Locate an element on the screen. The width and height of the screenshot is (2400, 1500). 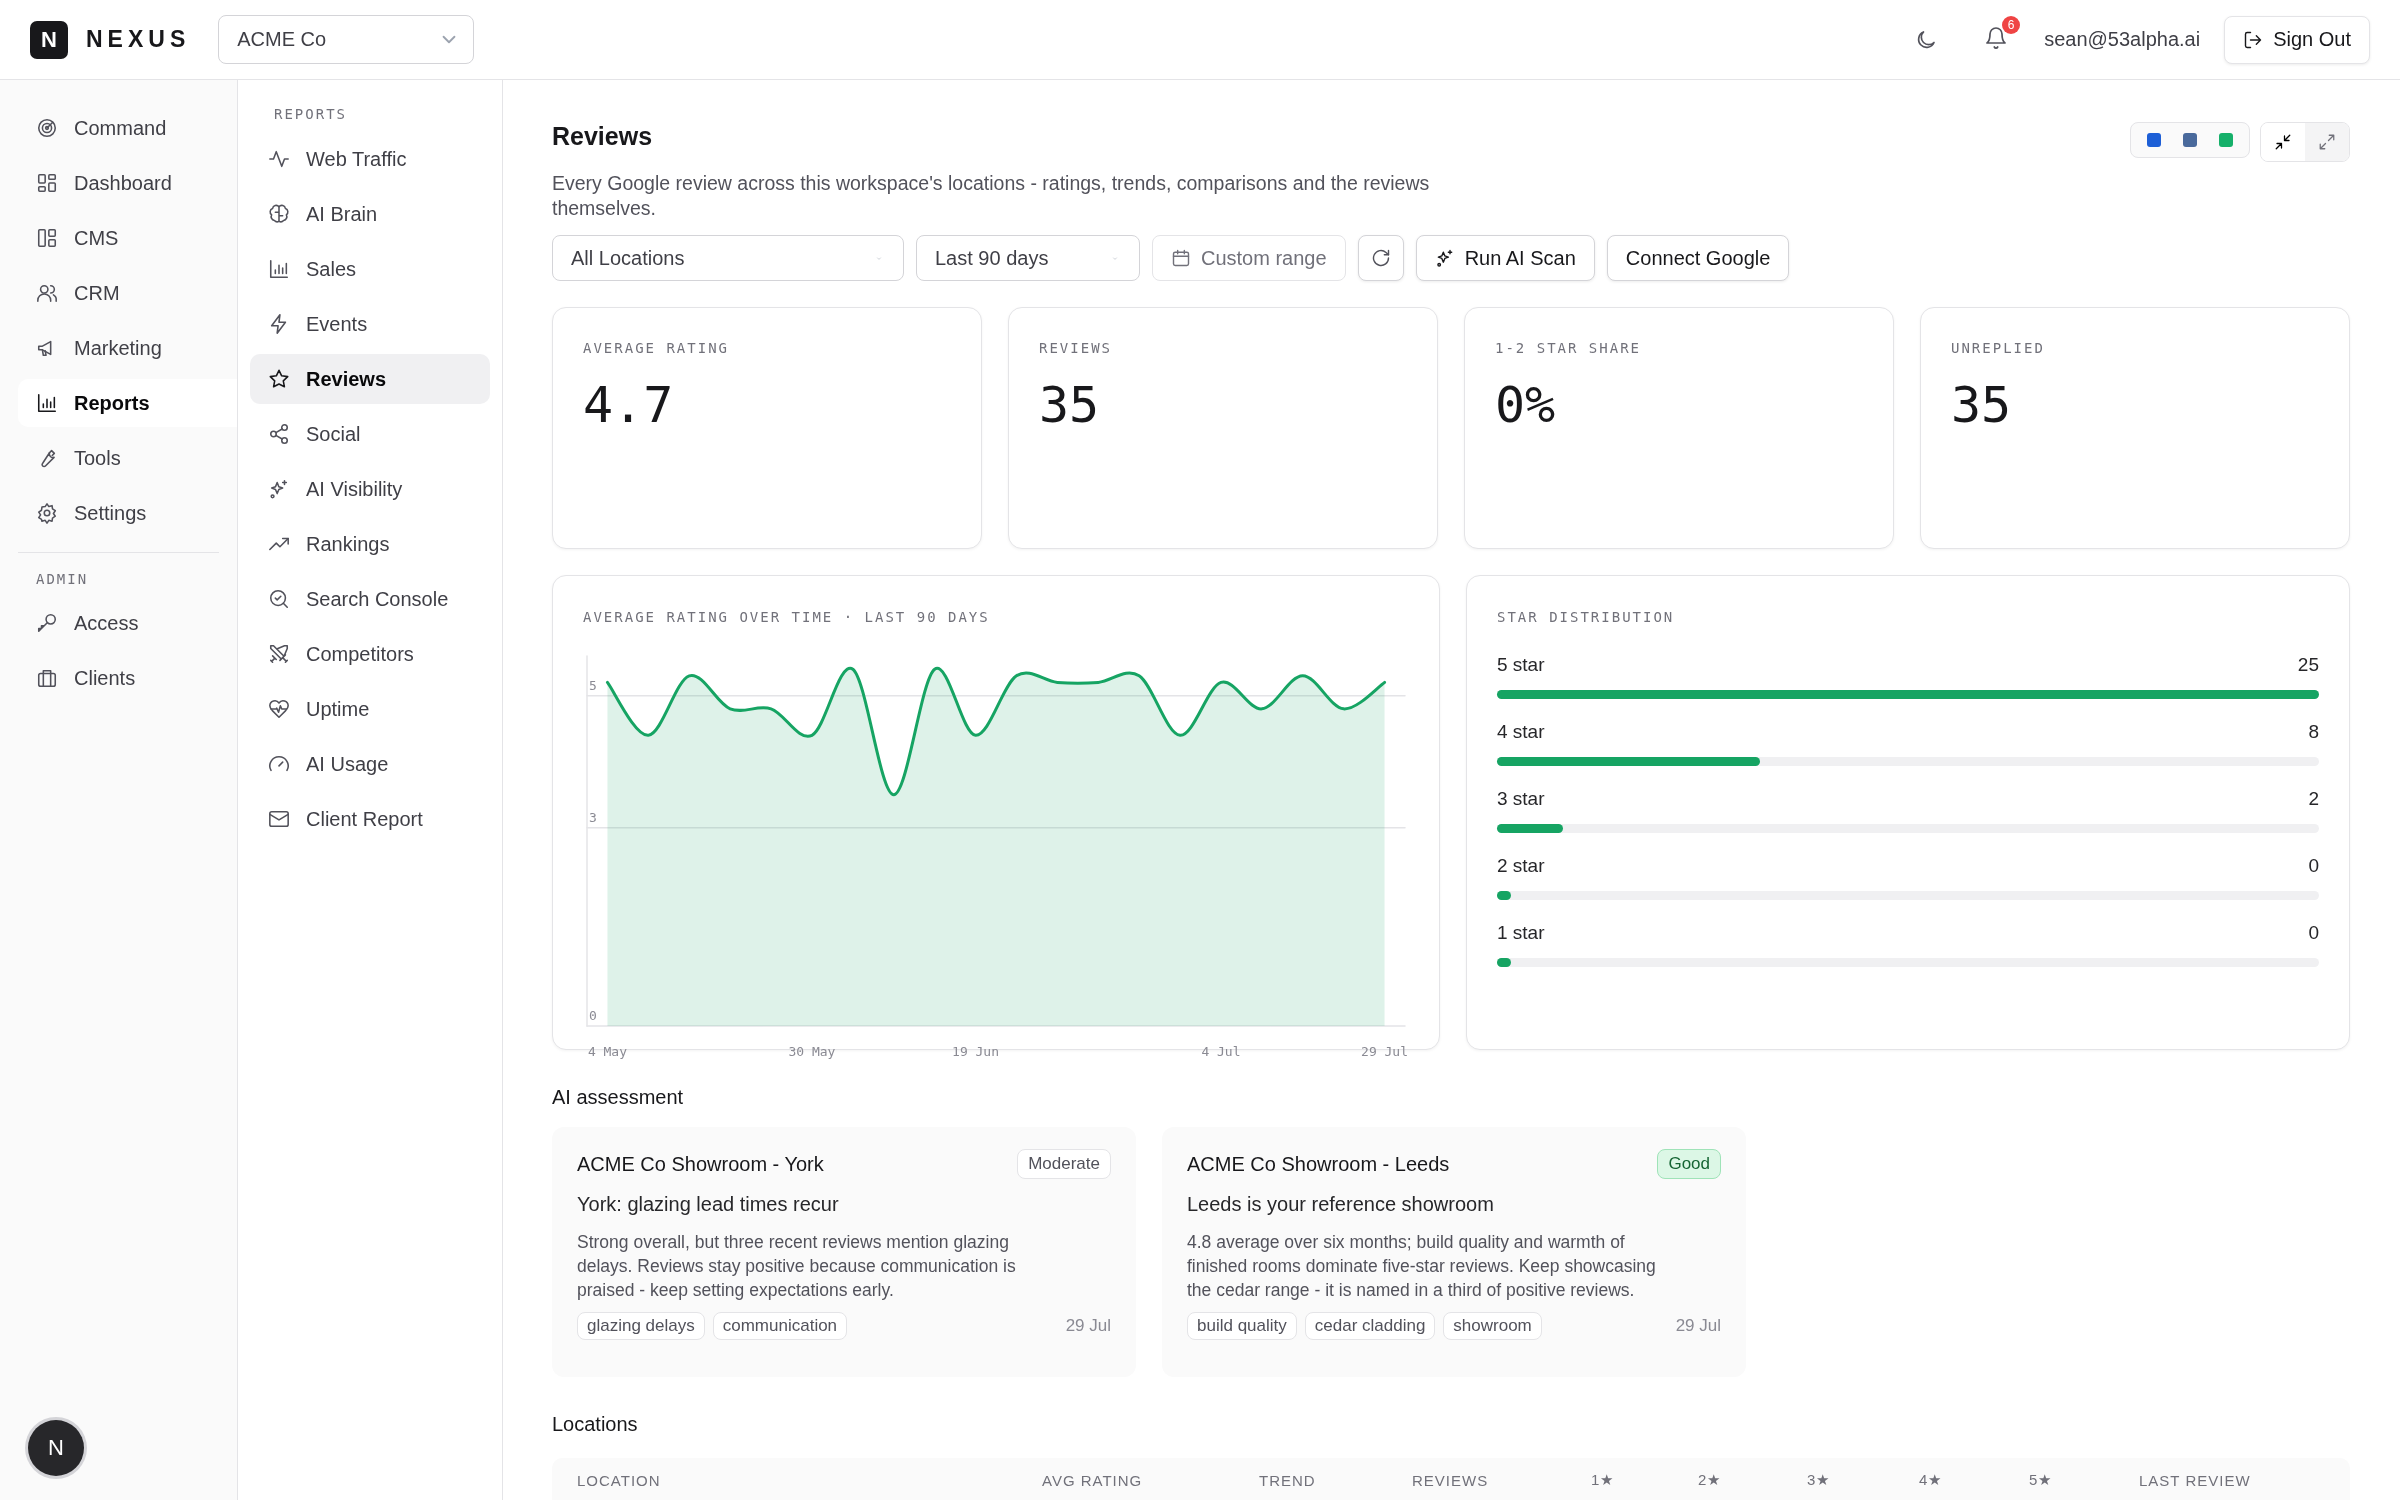
column-header: 4★ is located at coordinates (1931, 1480).